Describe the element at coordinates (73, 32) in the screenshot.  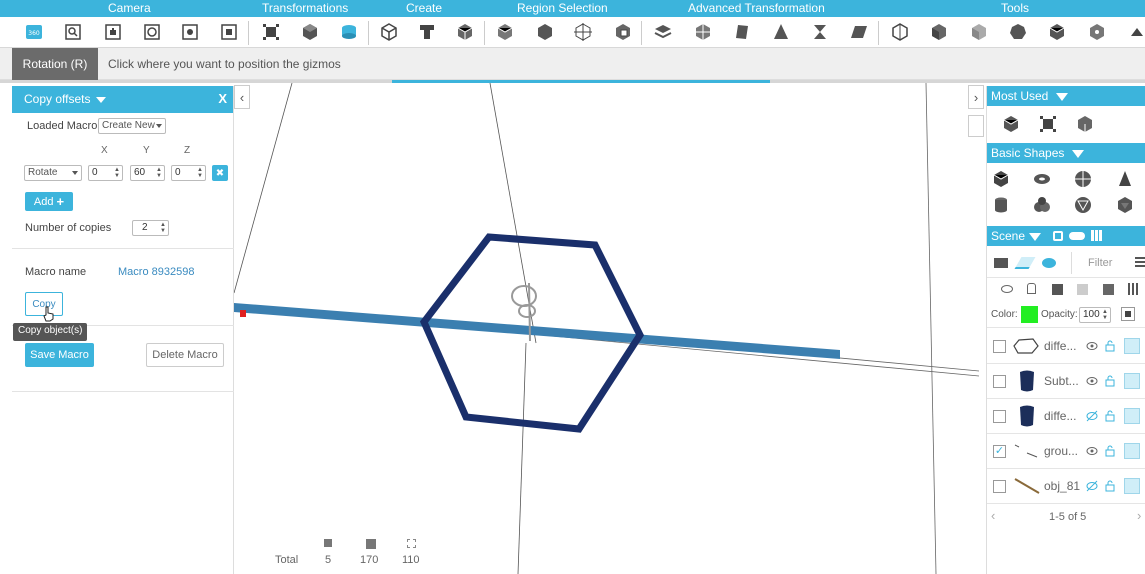
I see `camera-zoom-button` at that location.